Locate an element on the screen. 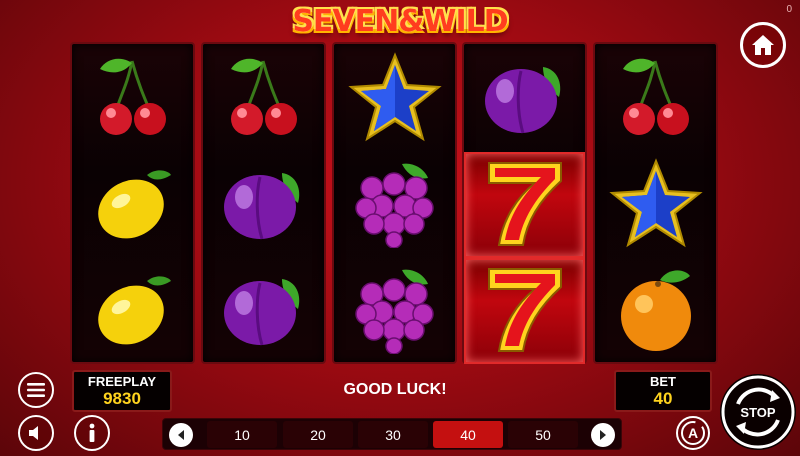 The height and width of the screenshot is (456, 800). stop-button: STOP is located at coordinates (758, 412).